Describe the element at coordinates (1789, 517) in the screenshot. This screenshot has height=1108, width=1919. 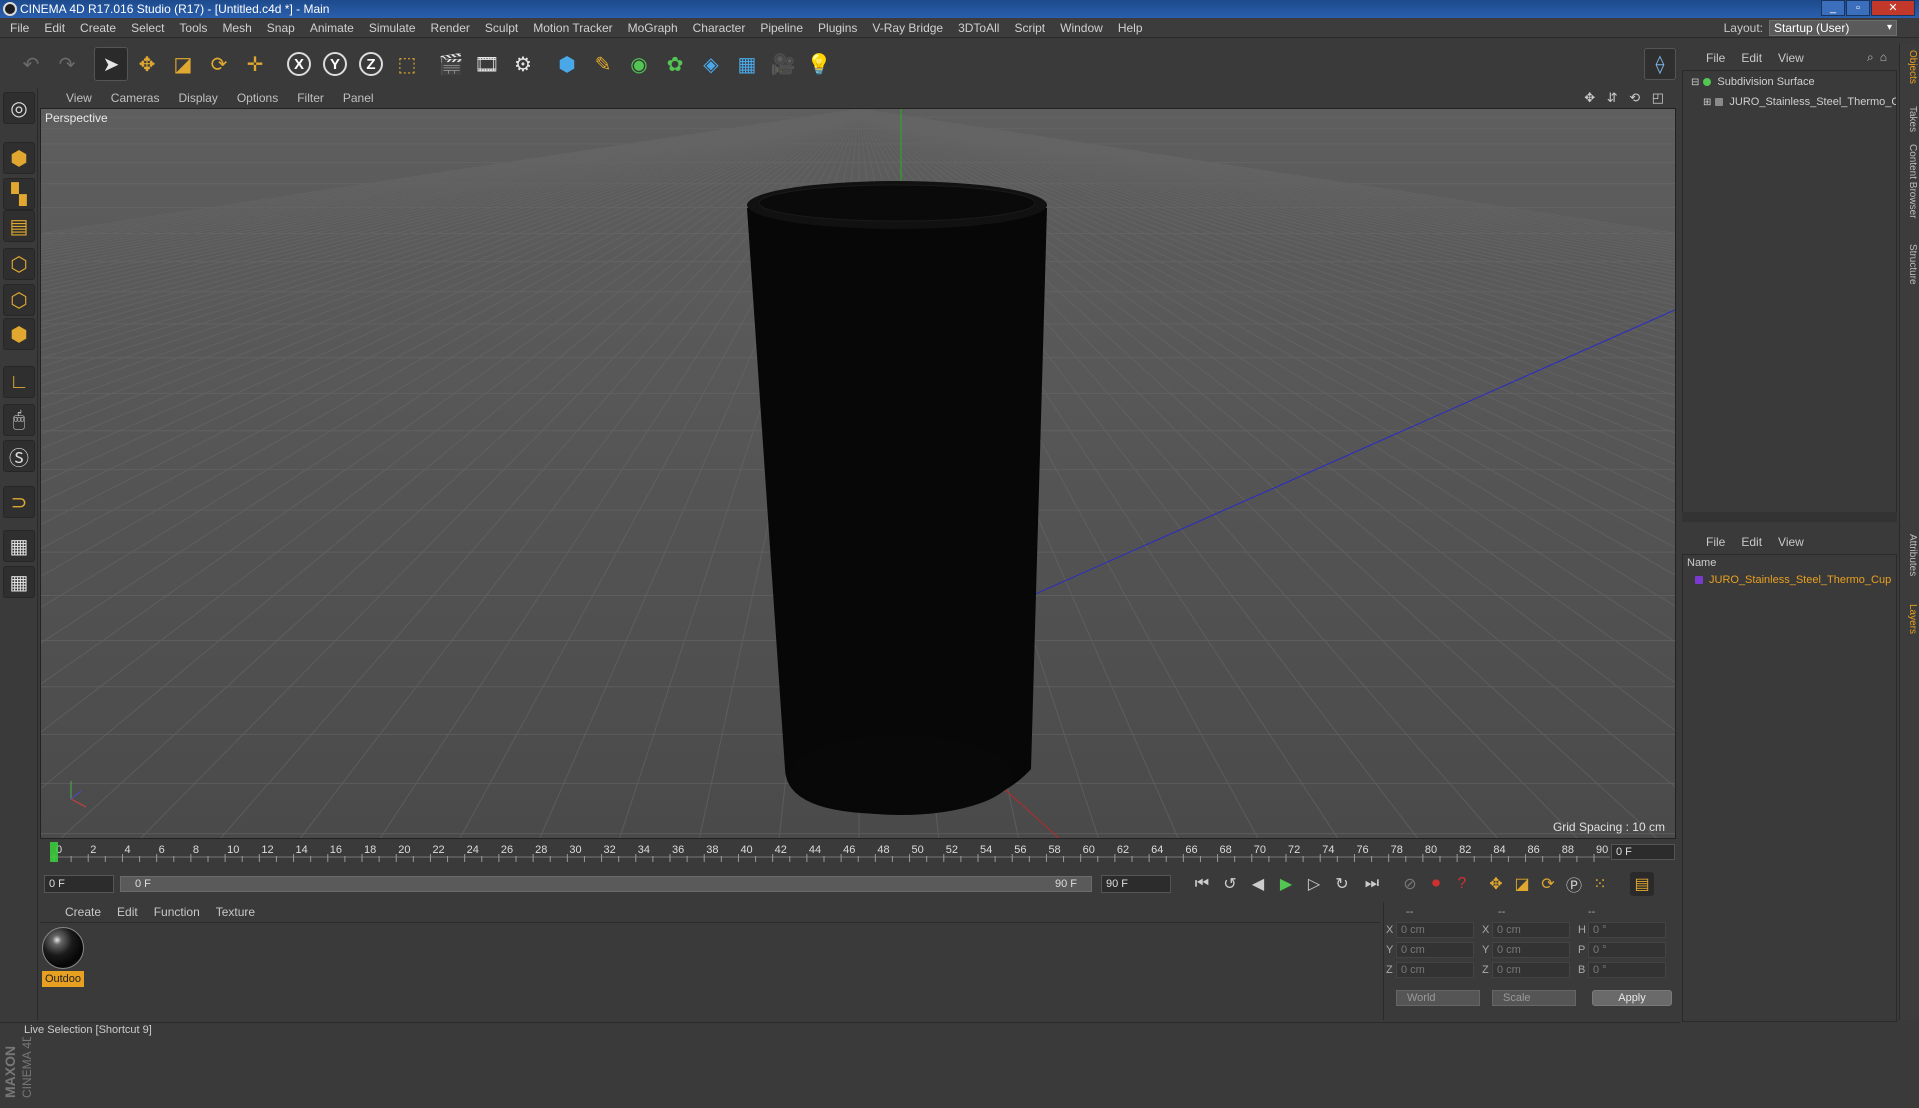
I see `object-manager-scrollbar` at that location.